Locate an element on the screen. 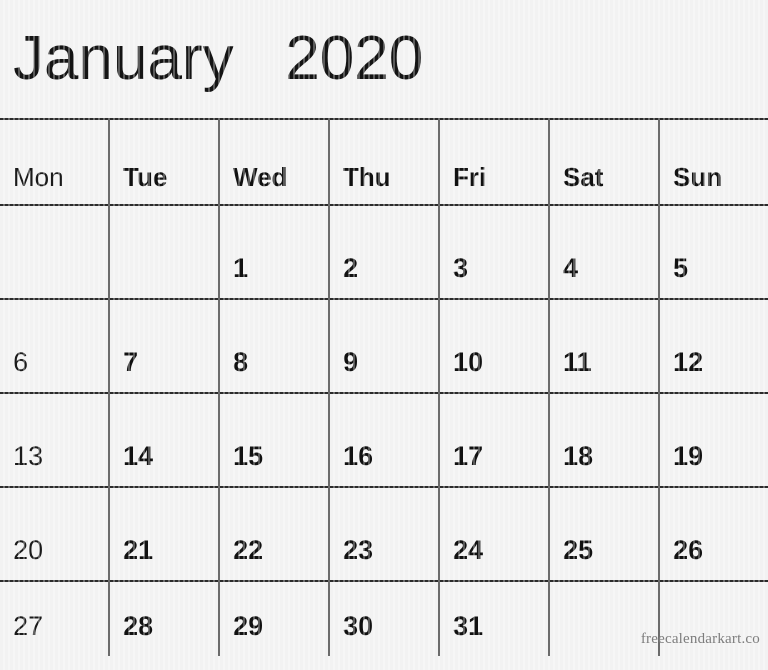 The height and width of the screenshot is (670, 768). day-cell: 9 is located at coordinates (385, 345).